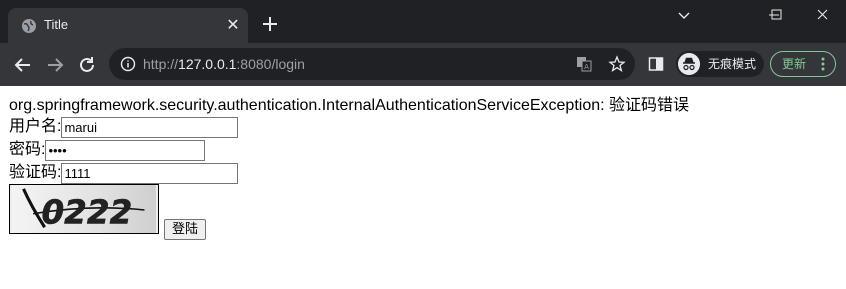 This screenshot has height=289, width=846. What do you see at coordinates (823, 15) in the screenshot?
I see `window-close-icon` at bounding box center [823, 15].